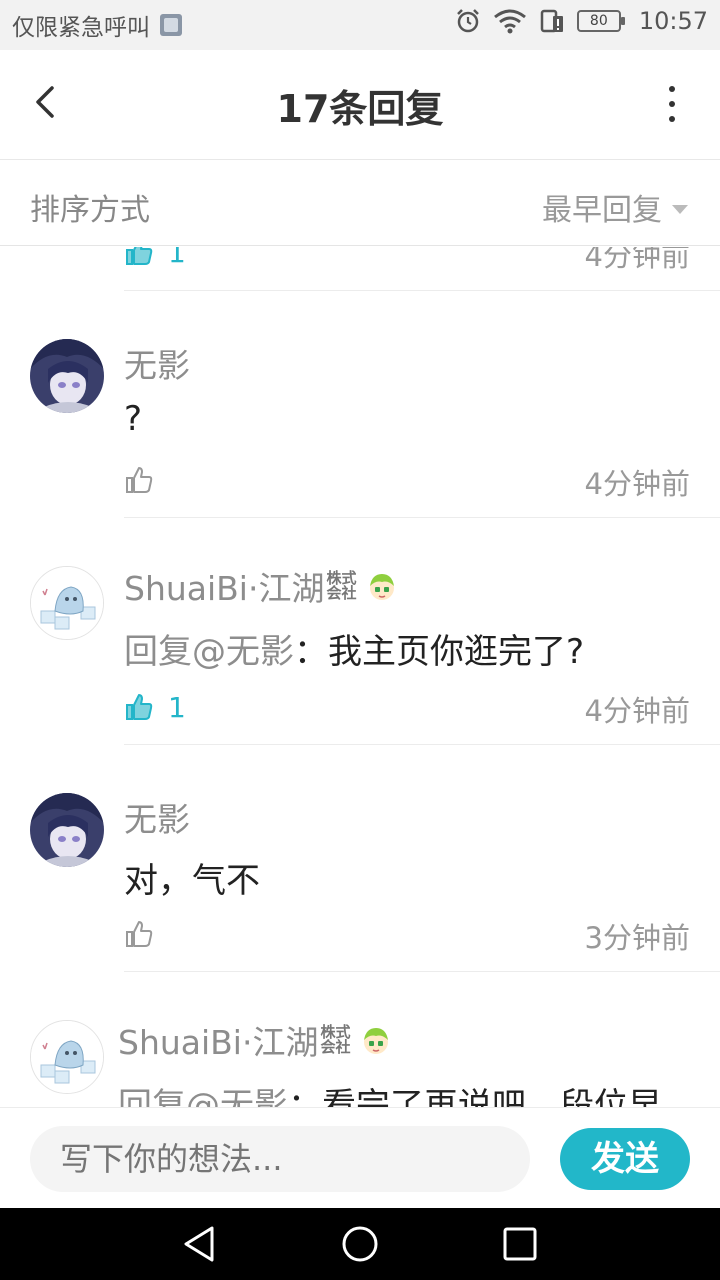 This screenshot has height=1280, width=720. What do you see at coordinates (360, 203) in the screenshot?
I see `sort-bar: 排序方式 最早回复` at bounding box center [360, 203].